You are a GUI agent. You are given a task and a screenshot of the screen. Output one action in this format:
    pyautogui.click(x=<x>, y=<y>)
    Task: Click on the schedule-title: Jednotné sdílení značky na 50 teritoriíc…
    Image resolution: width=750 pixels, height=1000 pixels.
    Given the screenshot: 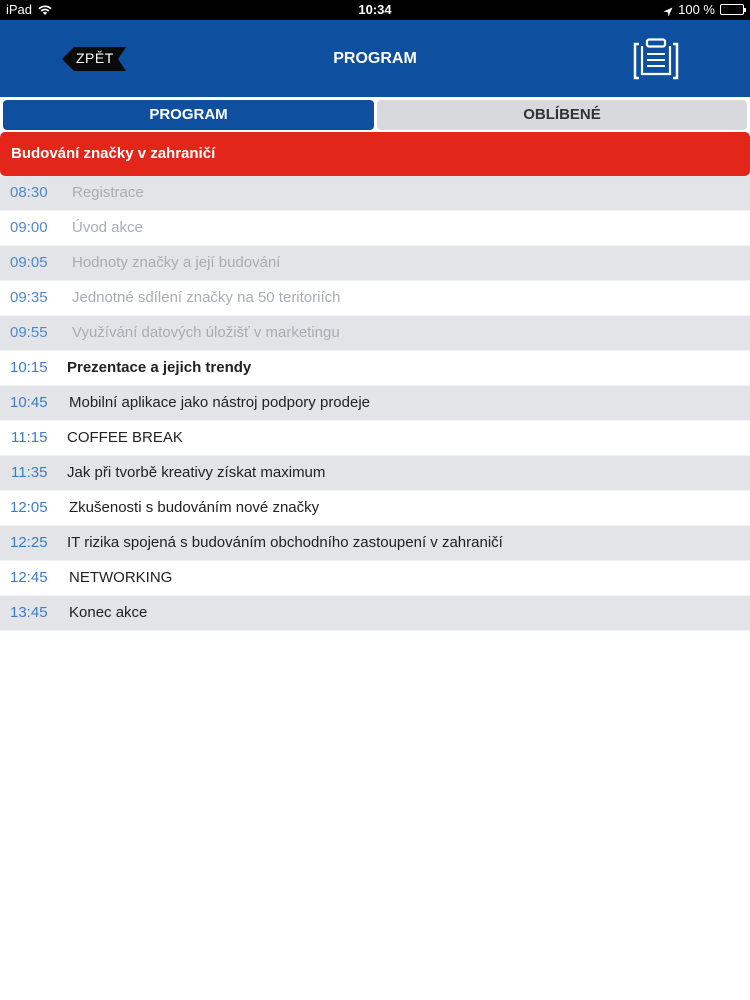 What is the action you would take?
    pyautogui.click(x=206, y=297)
    